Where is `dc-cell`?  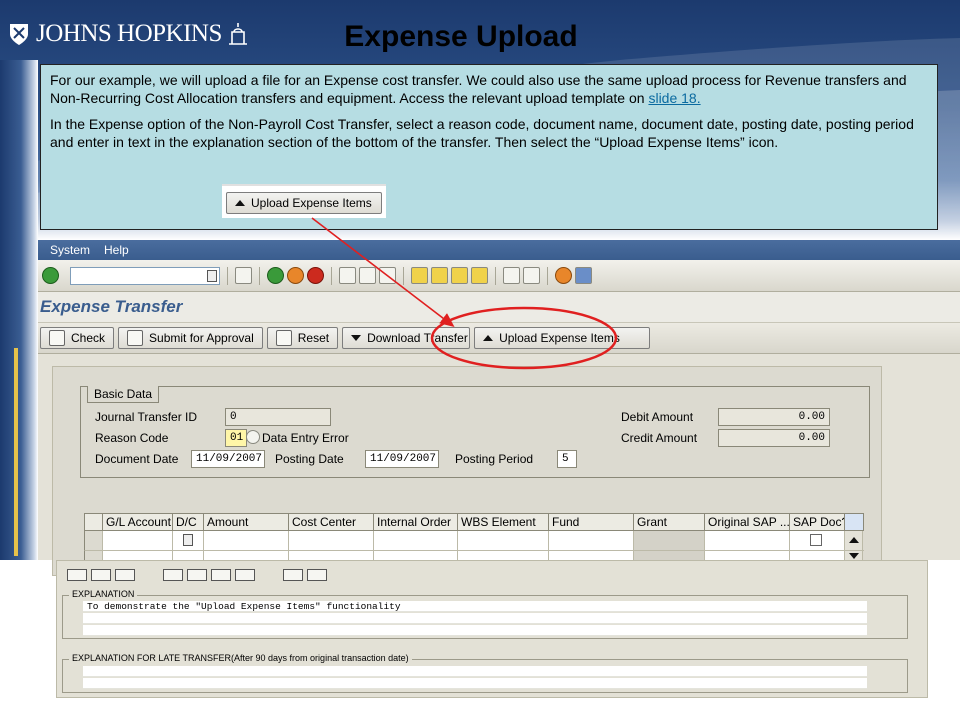
dc-cell is located at coordinates (188, 540).